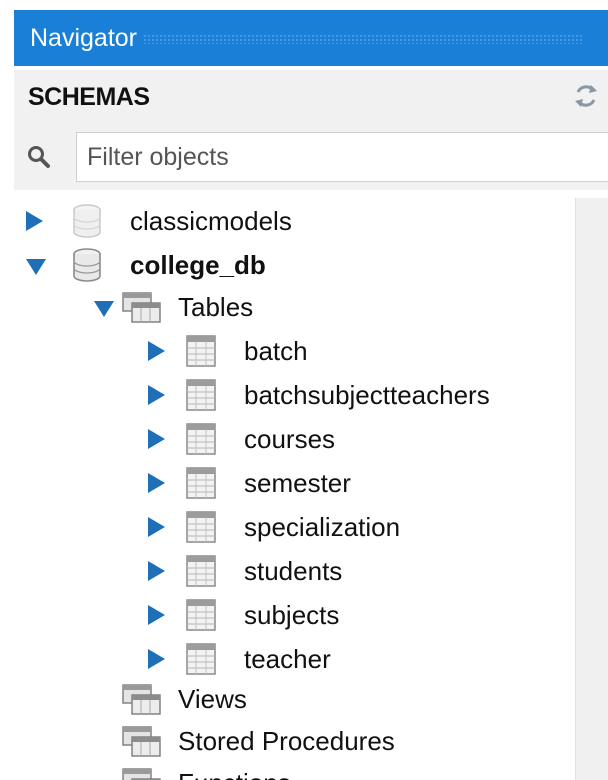  I want to click on folder-label: Functions, so click(234, 774).